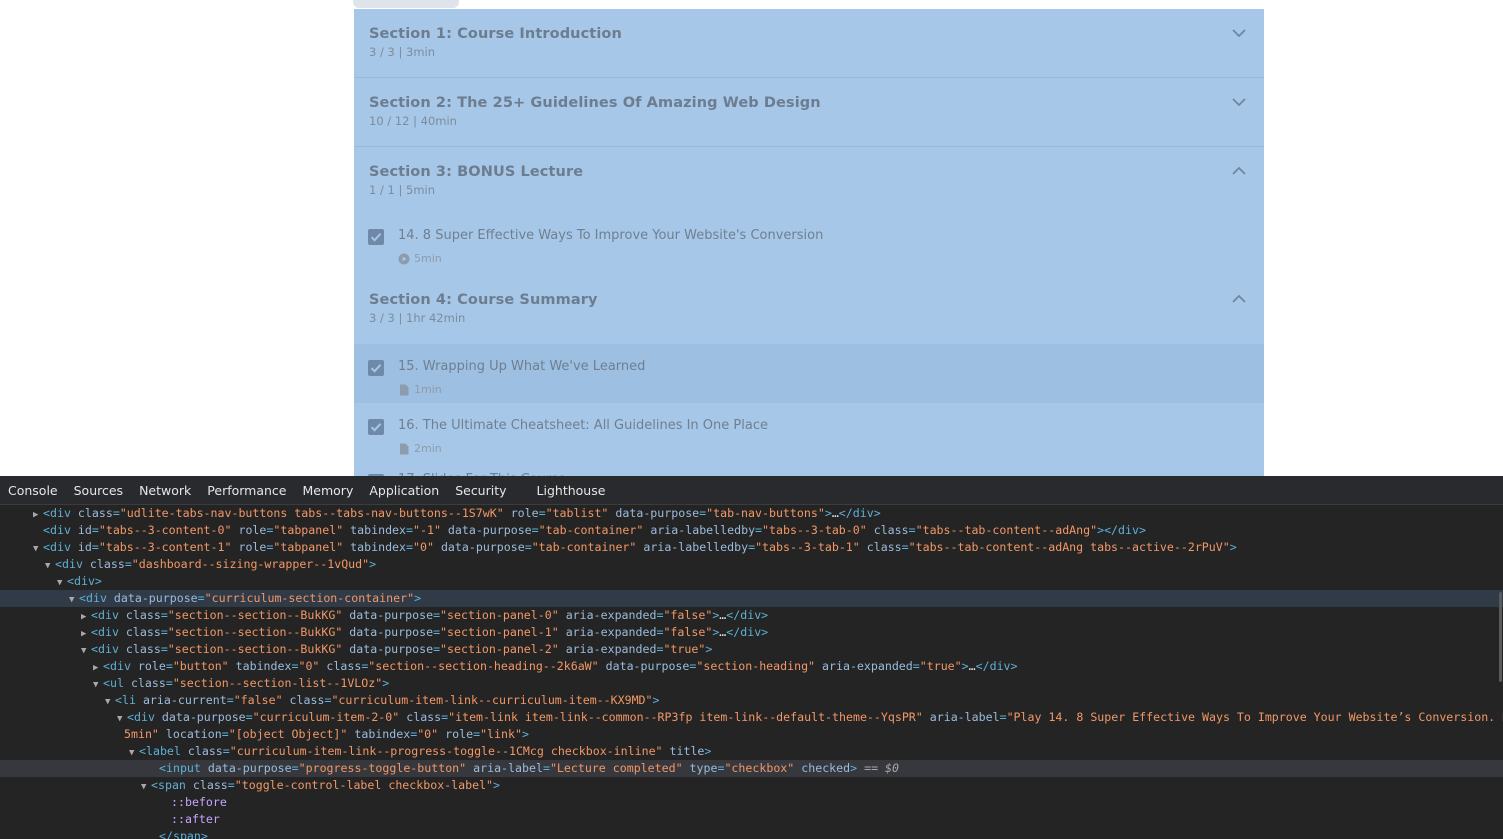 Image resolution: width=1503 pixels, height=839 pixels. I want to click on item-title: 15. Wrapping Up What We've Learned, so click(522, 366).